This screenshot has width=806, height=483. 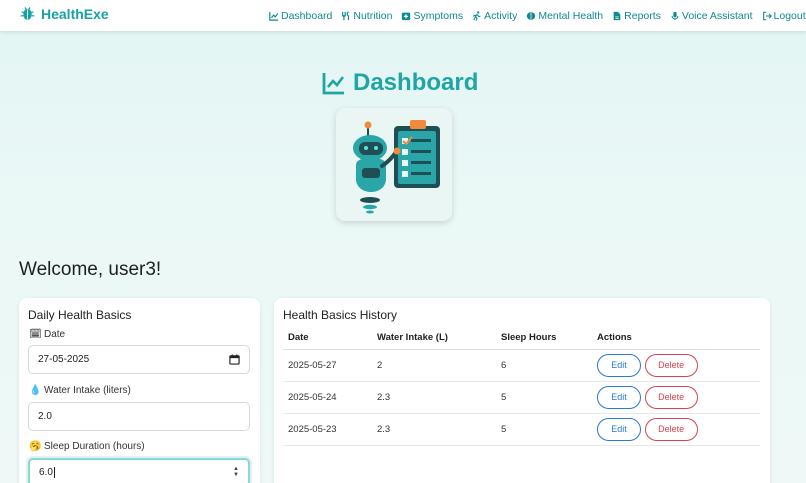 I want to click on sign-out-icon, so click(x=767, y=15).